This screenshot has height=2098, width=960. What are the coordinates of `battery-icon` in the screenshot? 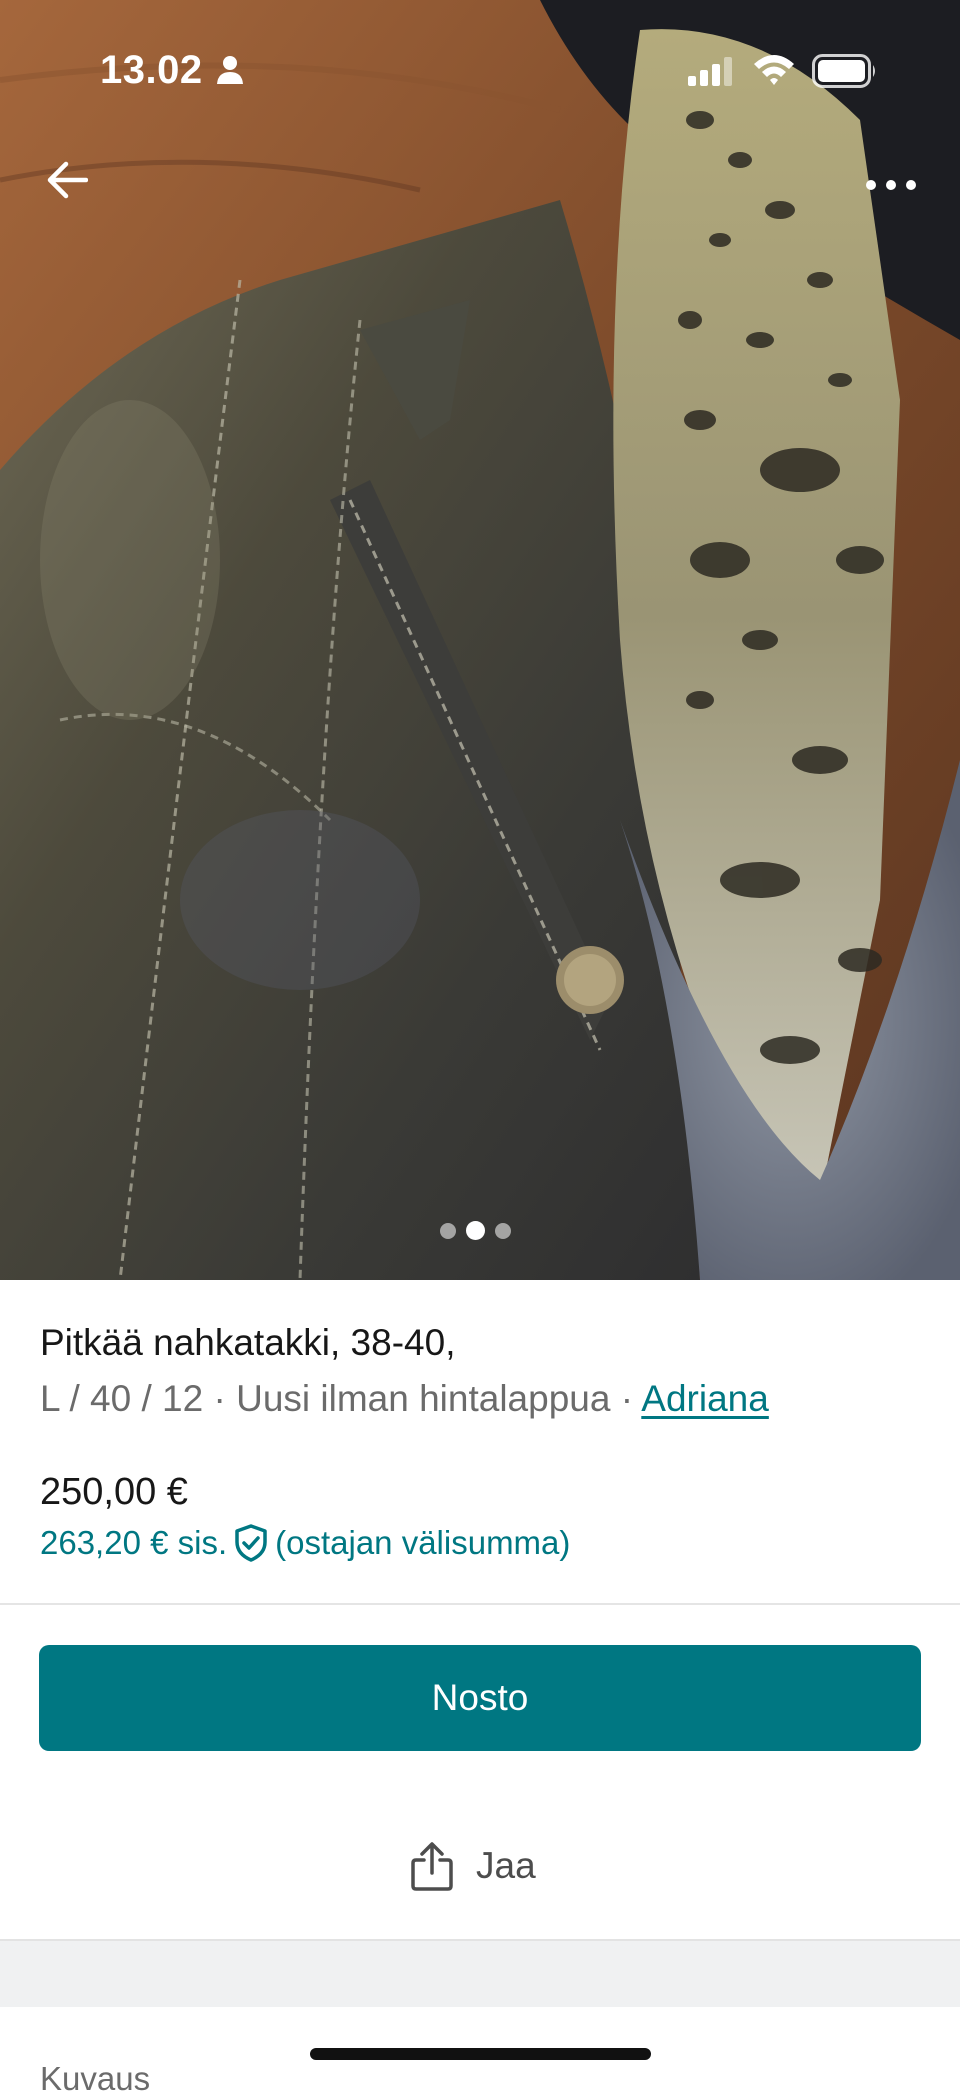 It's located at (843, 71).